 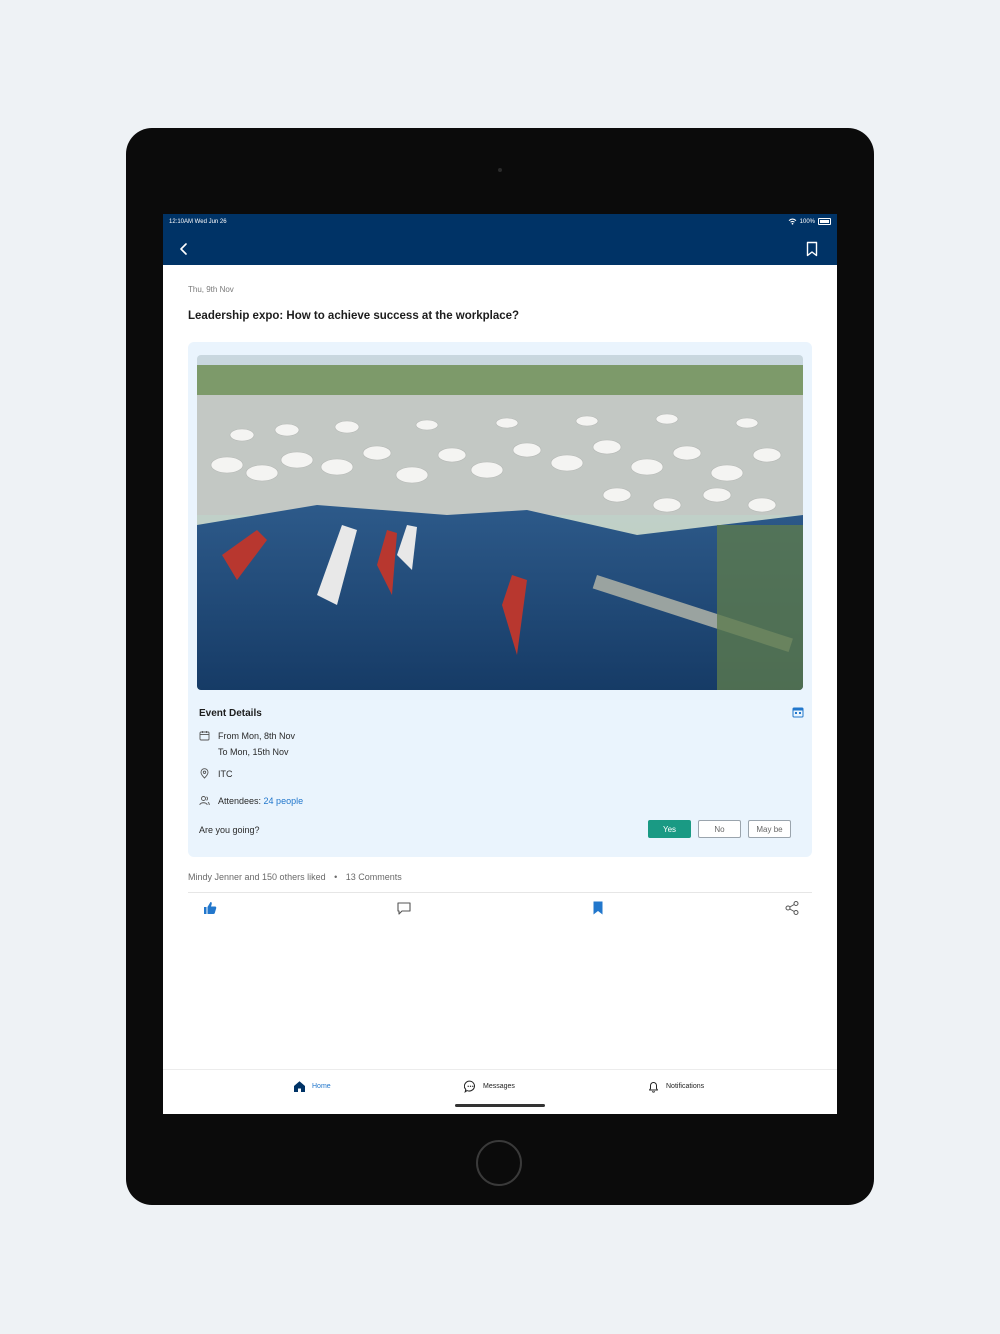 I want to click on divider, so click(x=500, y=892).